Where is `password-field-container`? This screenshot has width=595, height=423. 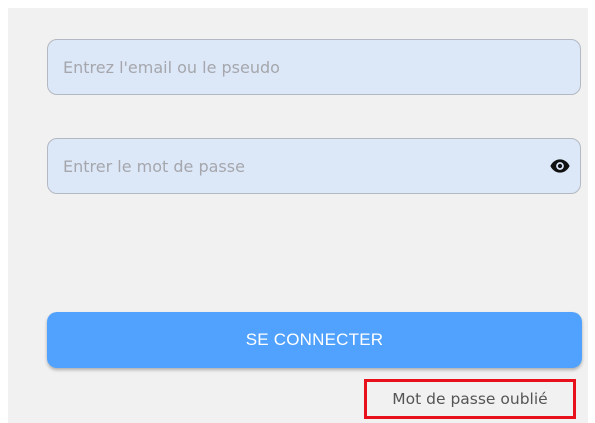 password-field-container is located at coordinates (314, 166).